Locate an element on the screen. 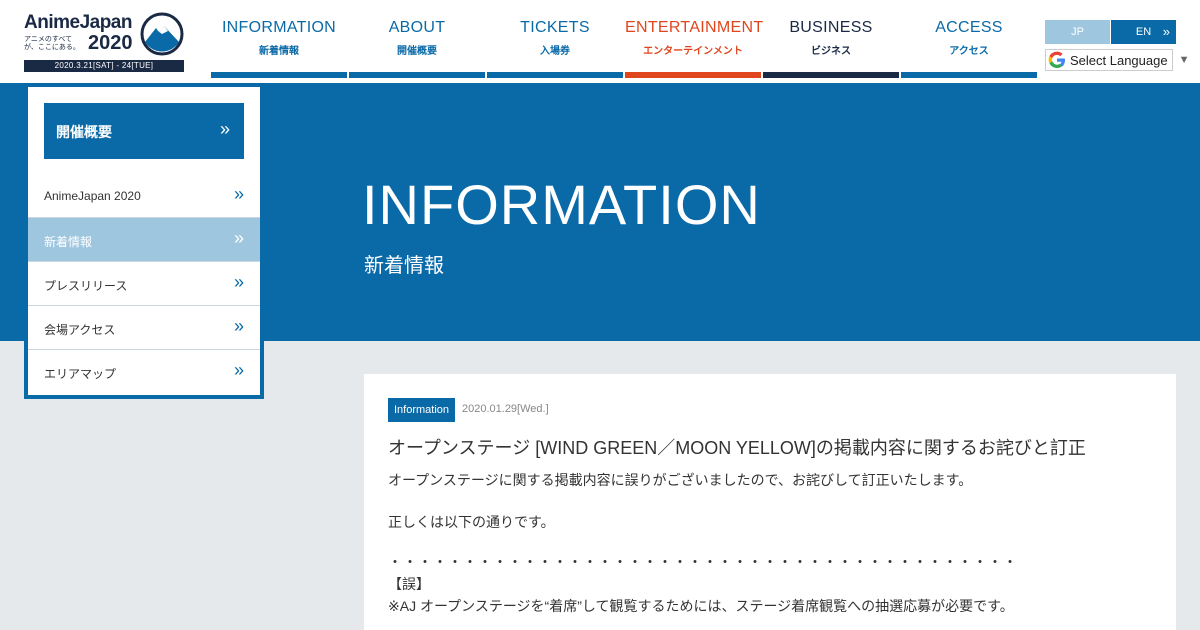 The width and height of the screenshot is (1200, 630). google-g-icon is located at coordinates (1056, 59).